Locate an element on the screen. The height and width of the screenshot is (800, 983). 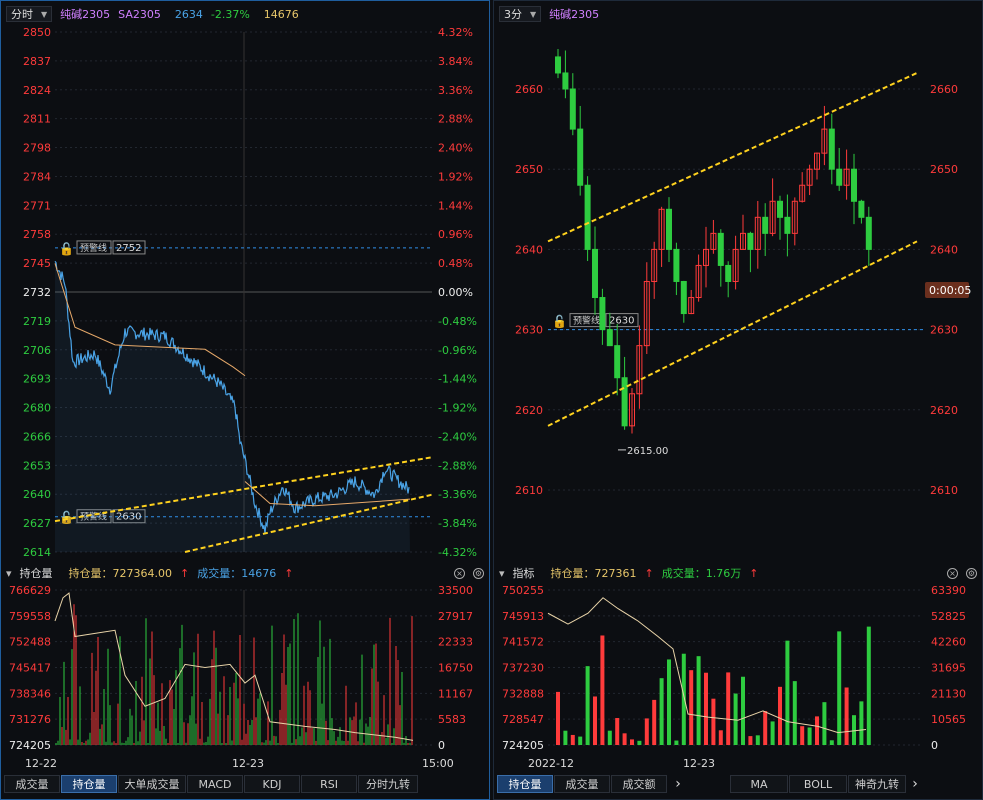
price-tick: 2706 is located at coordinates (37, 350).